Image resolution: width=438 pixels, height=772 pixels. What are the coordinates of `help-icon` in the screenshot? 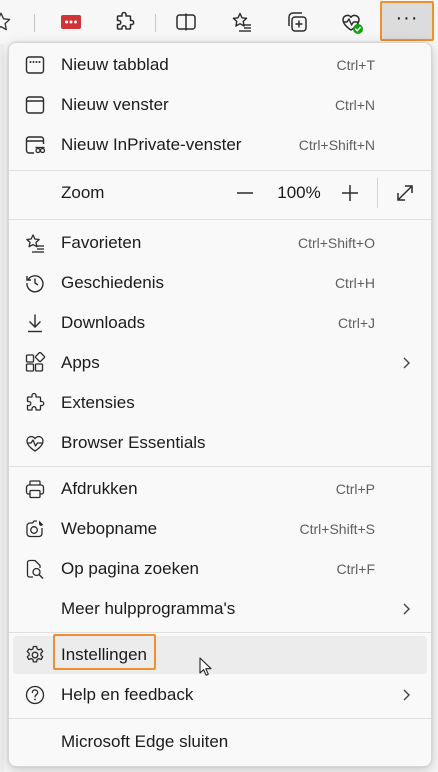 It's located at (35, 695).